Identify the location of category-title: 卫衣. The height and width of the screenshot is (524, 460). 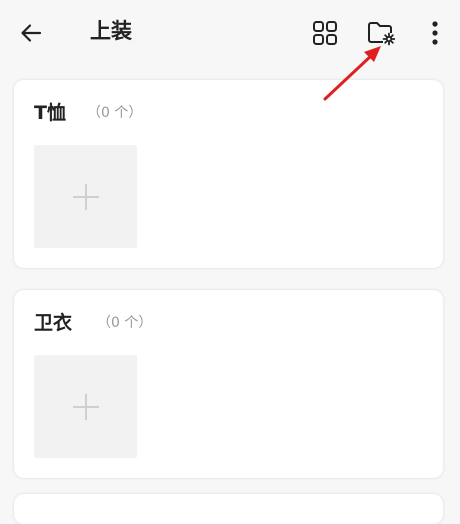
(53, 323).